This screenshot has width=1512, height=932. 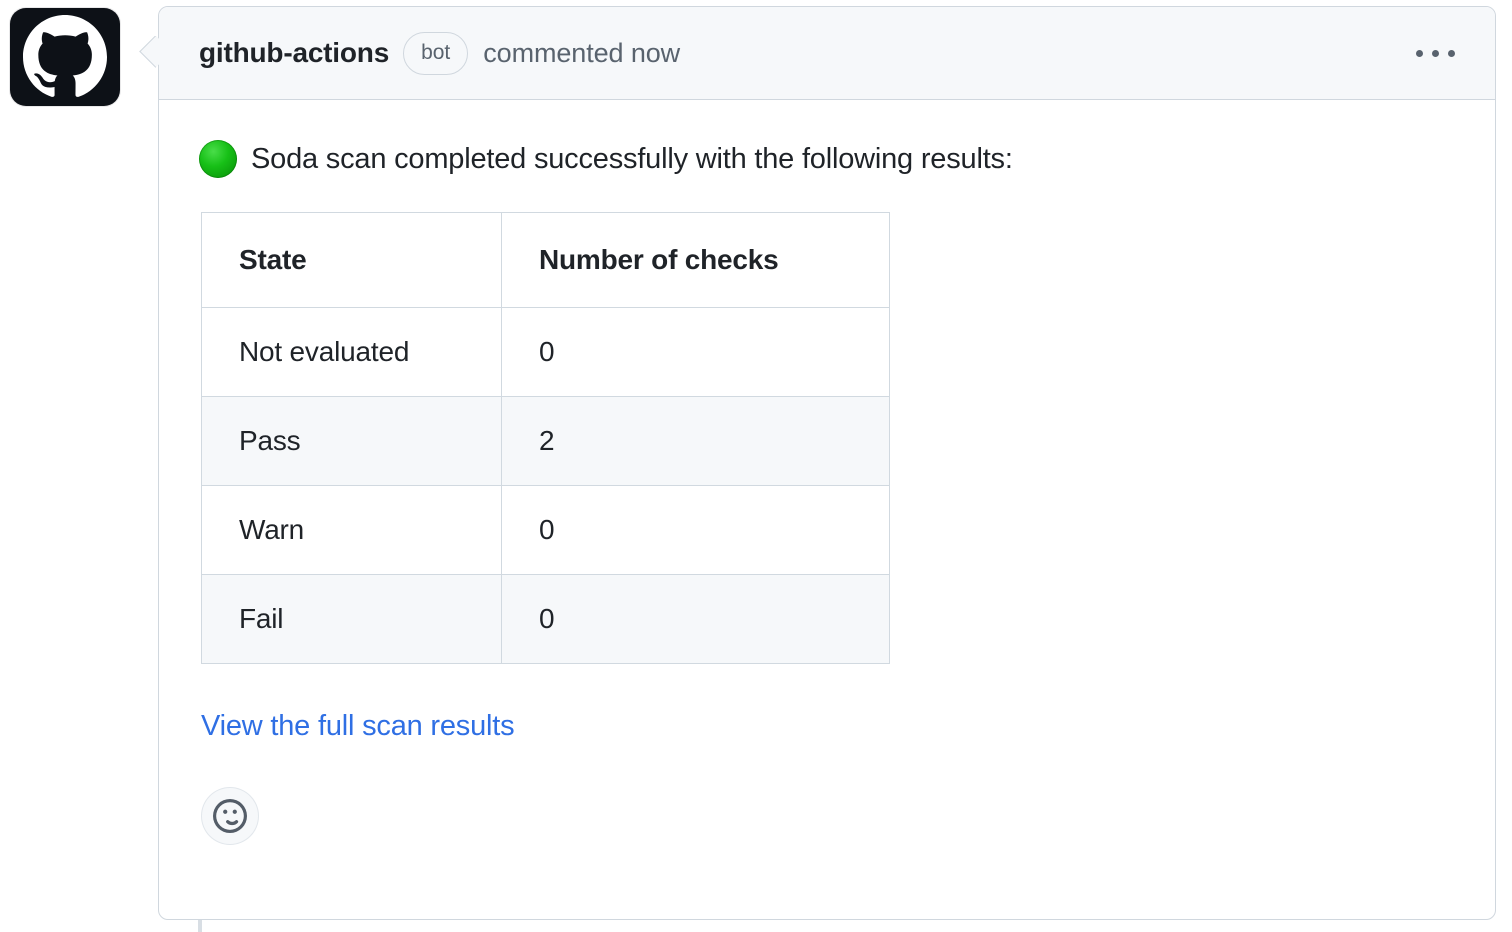 What do you see at coordinates (351, 619) in the screenshot?
I see `cell-state: Fail` at bounding box center [351, 619].